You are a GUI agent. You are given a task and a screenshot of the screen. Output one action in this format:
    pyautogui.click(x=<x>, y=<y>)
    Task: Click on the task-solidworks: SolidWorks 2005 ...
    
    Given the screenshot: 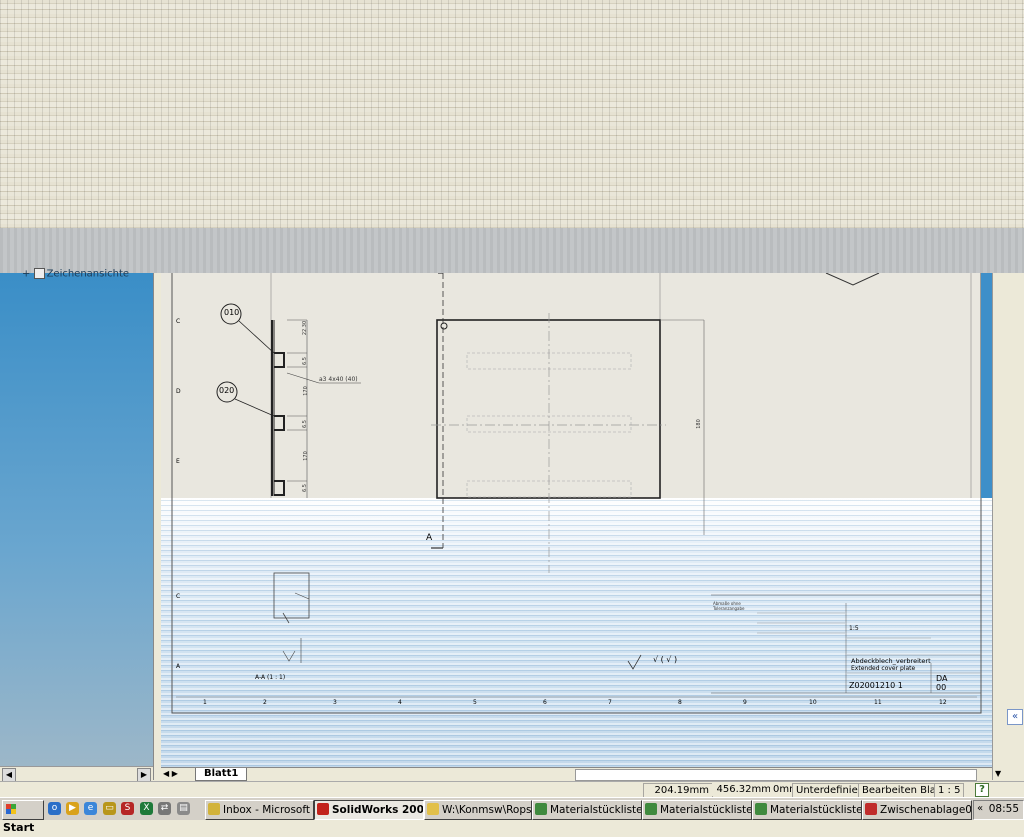 What is the action you would take?
    pyautogui.click(x=369, y=810)
    